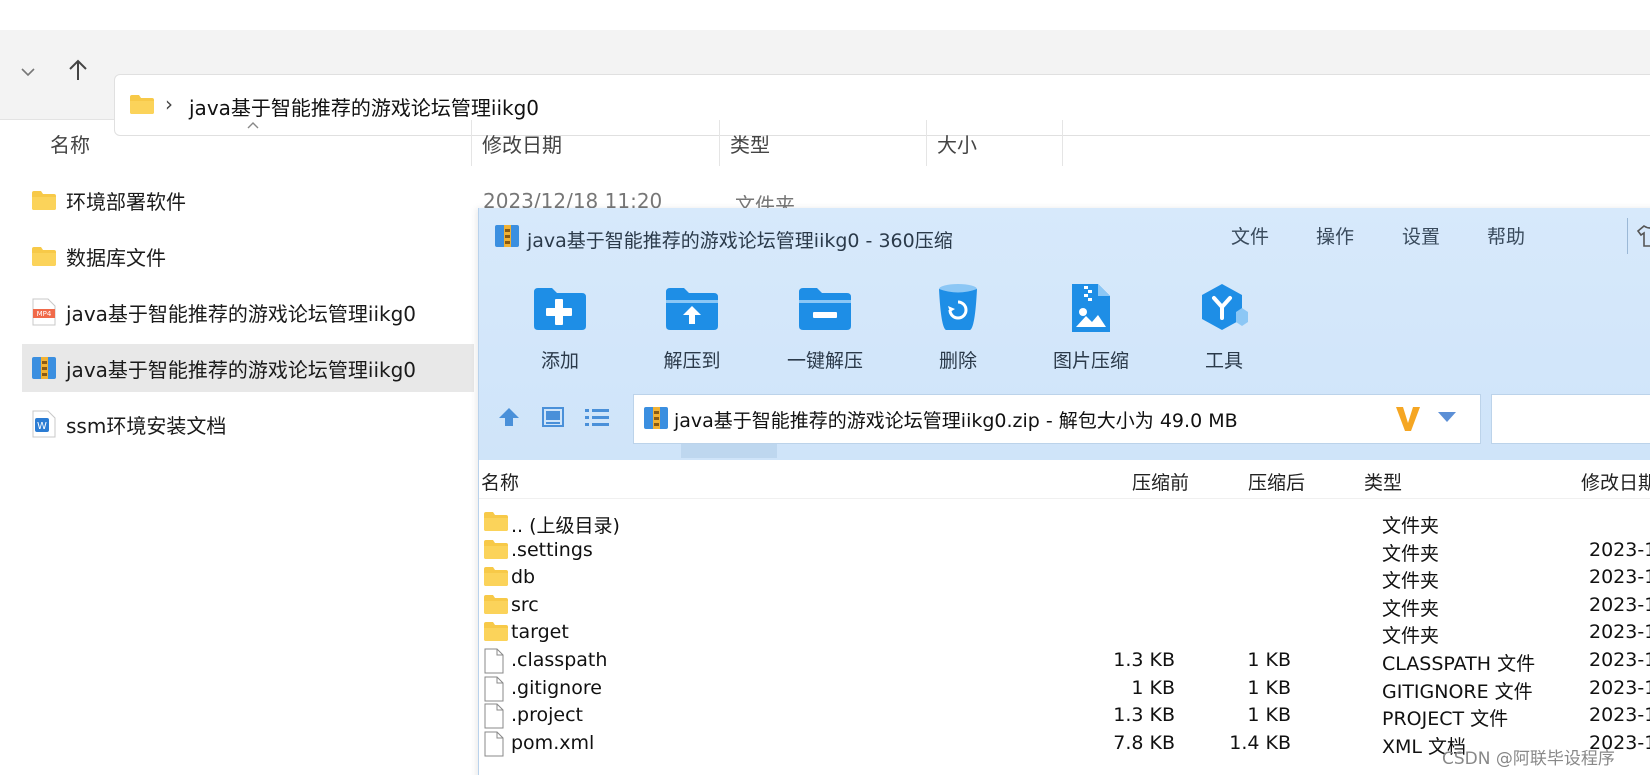 The image size is (1650, 775). Describe the element at coordinates (1153, 687) in the screenshot. I see `zip-row-before-size: 1 KB` at that location.